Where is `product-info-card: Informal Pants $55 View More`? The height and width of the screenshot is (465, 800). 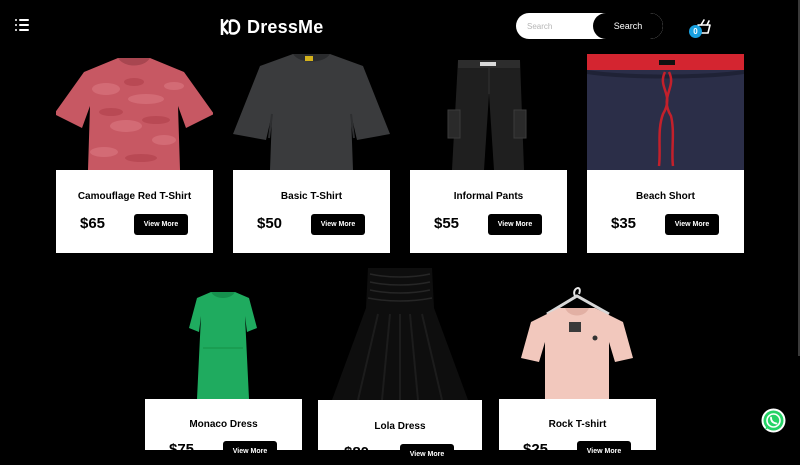 product-info-card: Informal Pants $55 View More is located at coordinates (488, 211).